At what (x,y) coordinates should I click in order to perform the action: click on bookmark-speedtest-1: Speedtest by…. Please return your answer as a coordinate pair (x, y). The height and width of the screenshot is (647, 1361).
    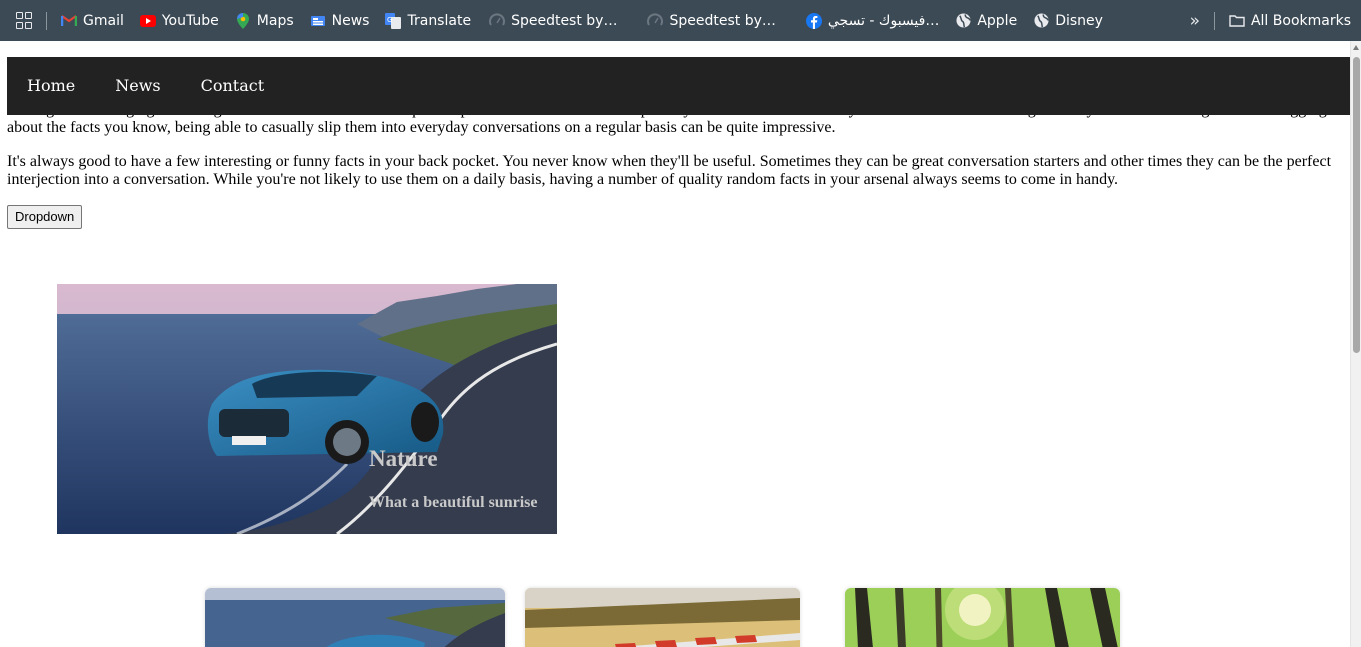
    Looking at the image, I should click on (553, 21).